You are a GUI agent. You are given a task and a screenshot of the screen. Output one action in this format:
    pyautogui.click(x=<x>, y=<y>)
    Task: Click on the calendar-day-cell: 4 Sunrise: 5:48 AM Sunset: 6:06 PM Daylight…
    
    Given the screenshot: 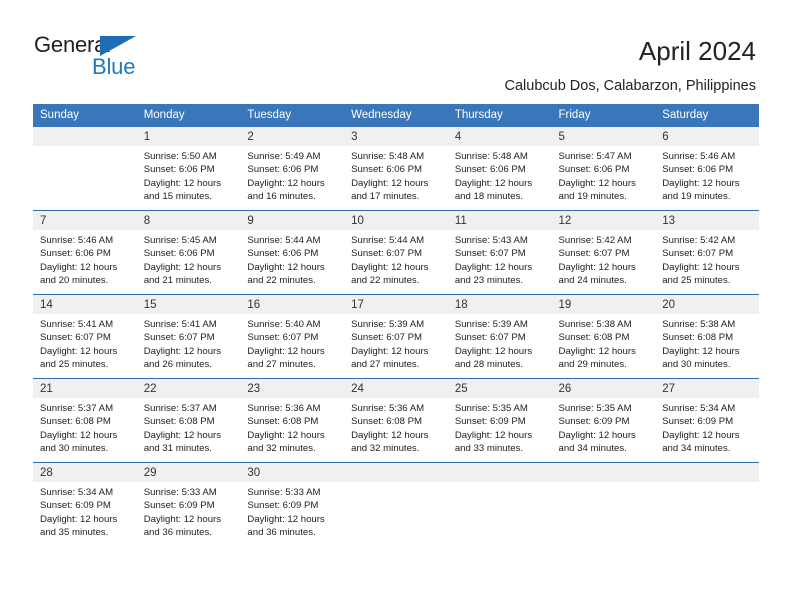 What is the action you would take?
    pyautogui.click(x=499, y=169)
    